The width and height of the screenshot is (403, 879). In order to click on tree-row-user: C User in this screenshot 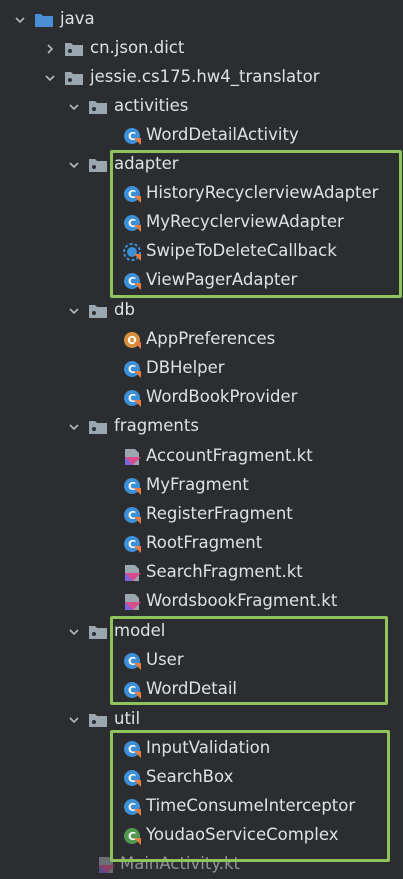, I will do `click(201, 660)`.